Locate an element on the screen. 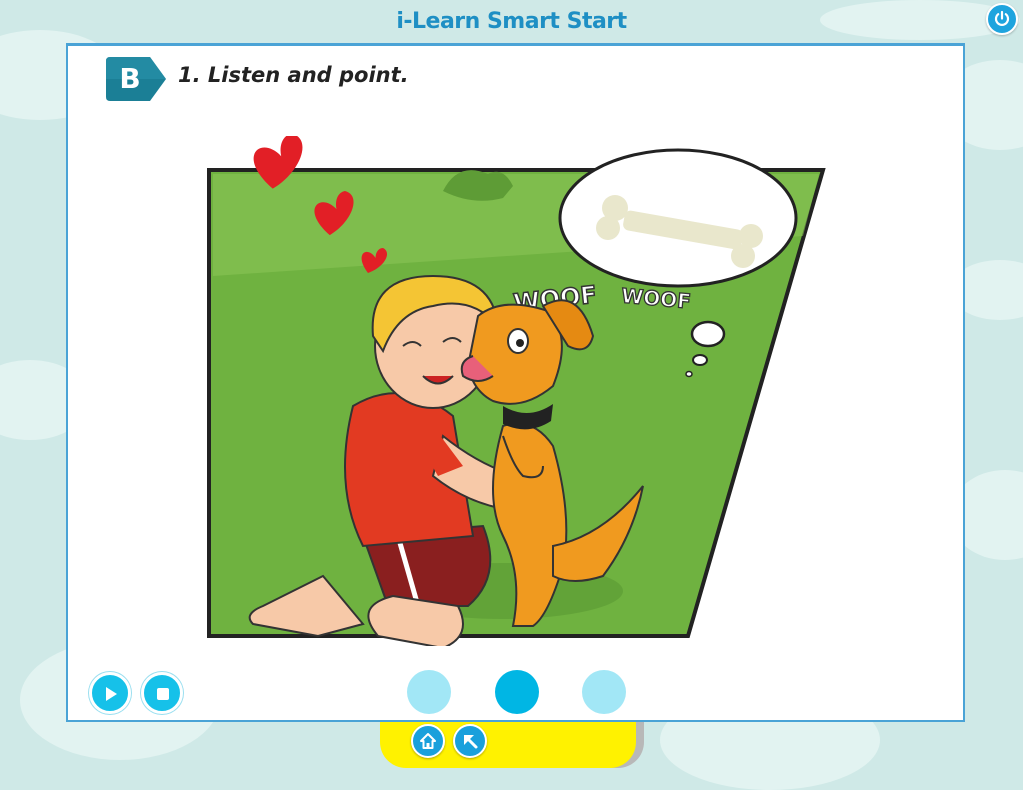  back-arrow-icon is located at coordinates (471, 742).